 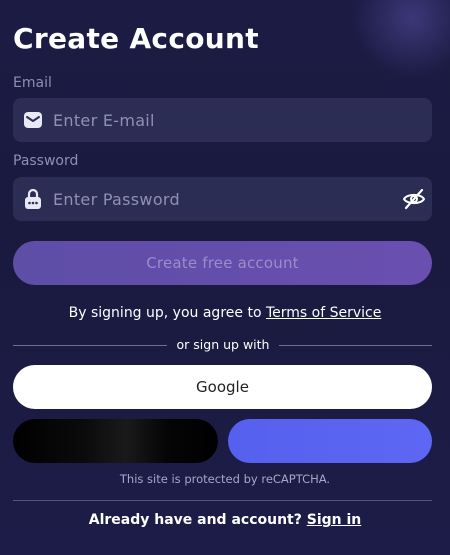 I want to click on lock-icon, so click(x=33, y=199).